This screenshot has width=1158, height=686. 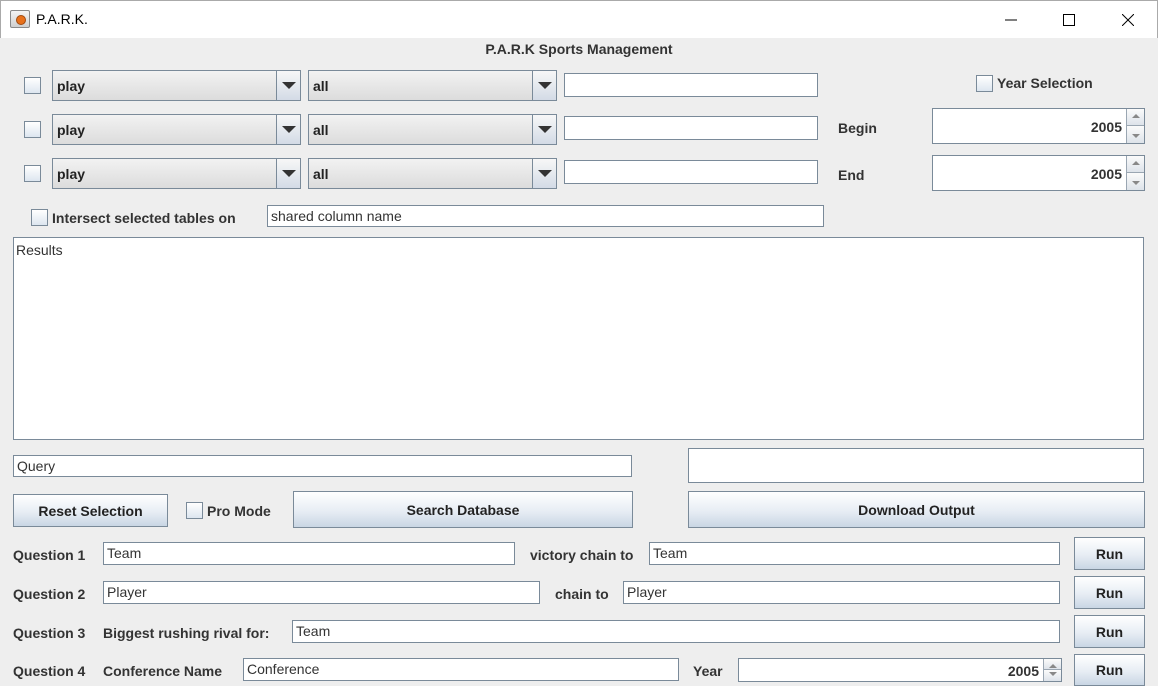 I want to click on question4-conference-input: Conference, so click(x=461, y=669).